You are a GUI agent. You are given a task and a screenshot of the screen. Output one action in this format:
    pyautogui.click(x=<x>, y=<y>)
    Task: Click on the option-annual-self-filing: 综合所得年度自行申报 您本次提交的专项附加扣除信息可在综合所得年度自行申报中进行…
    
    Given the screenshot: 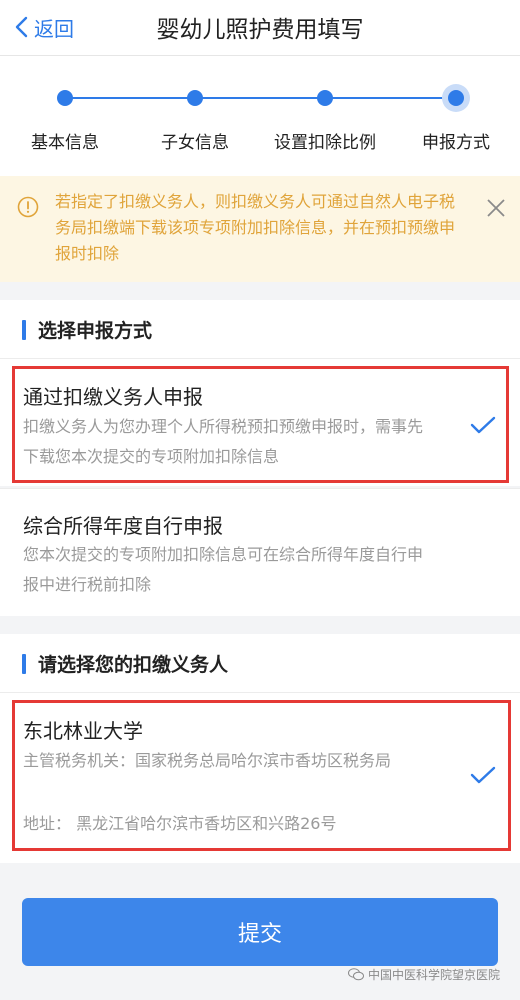 What is the action you would take?
    pyautogui.click(x=260, y=552)
    